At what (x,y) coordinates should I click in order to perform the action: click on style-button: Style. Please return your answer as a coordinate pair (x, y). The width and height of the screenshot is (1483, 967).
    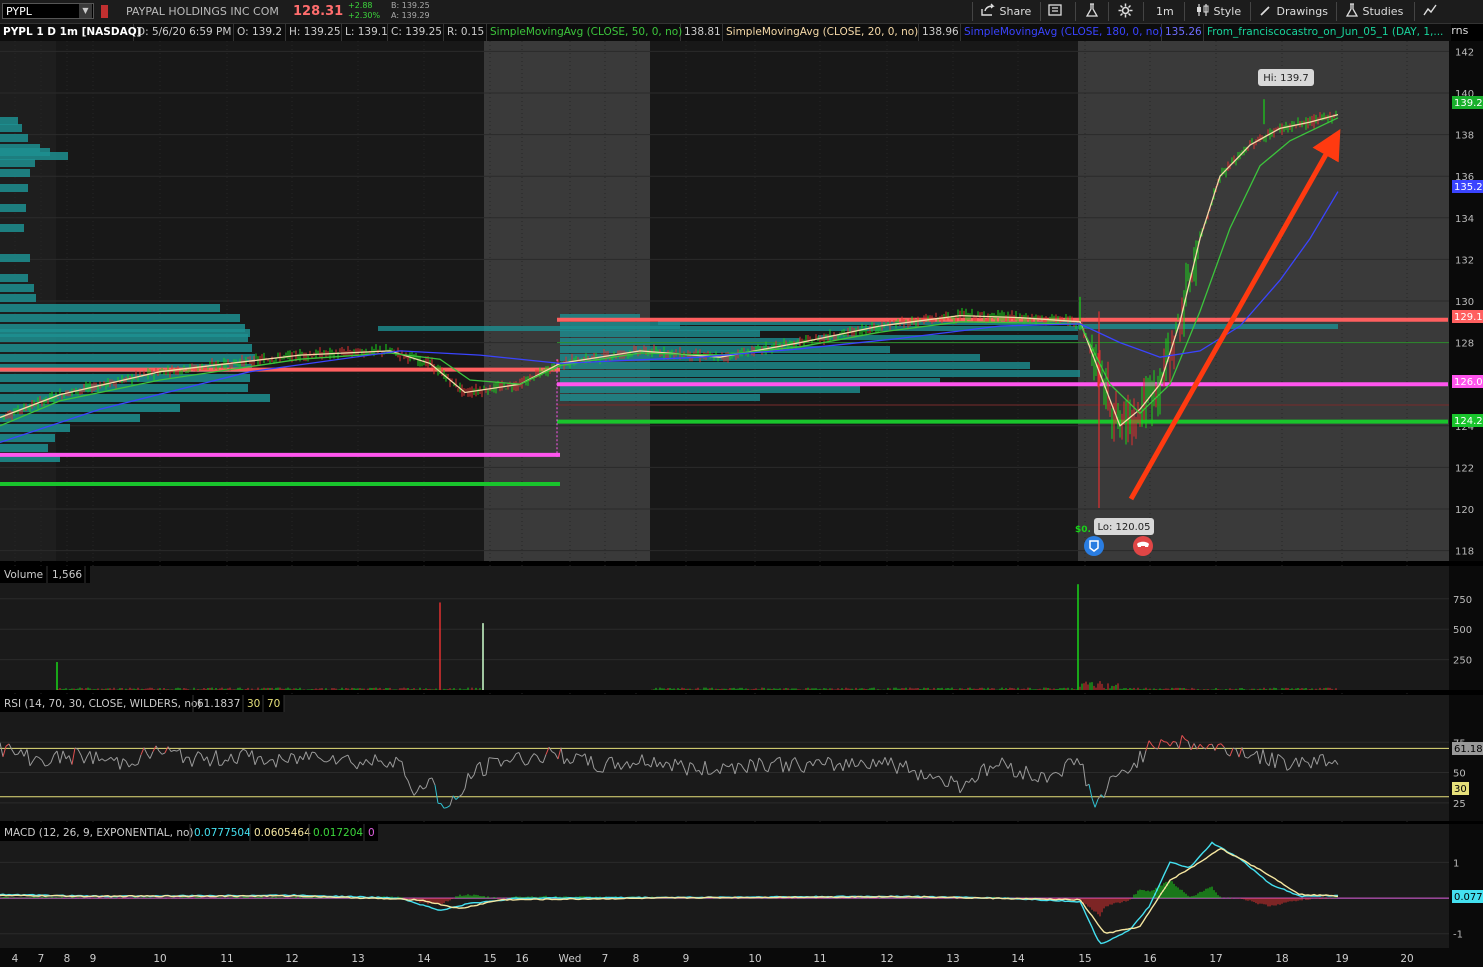
    Looking at the image, I should click on (1218, 11).